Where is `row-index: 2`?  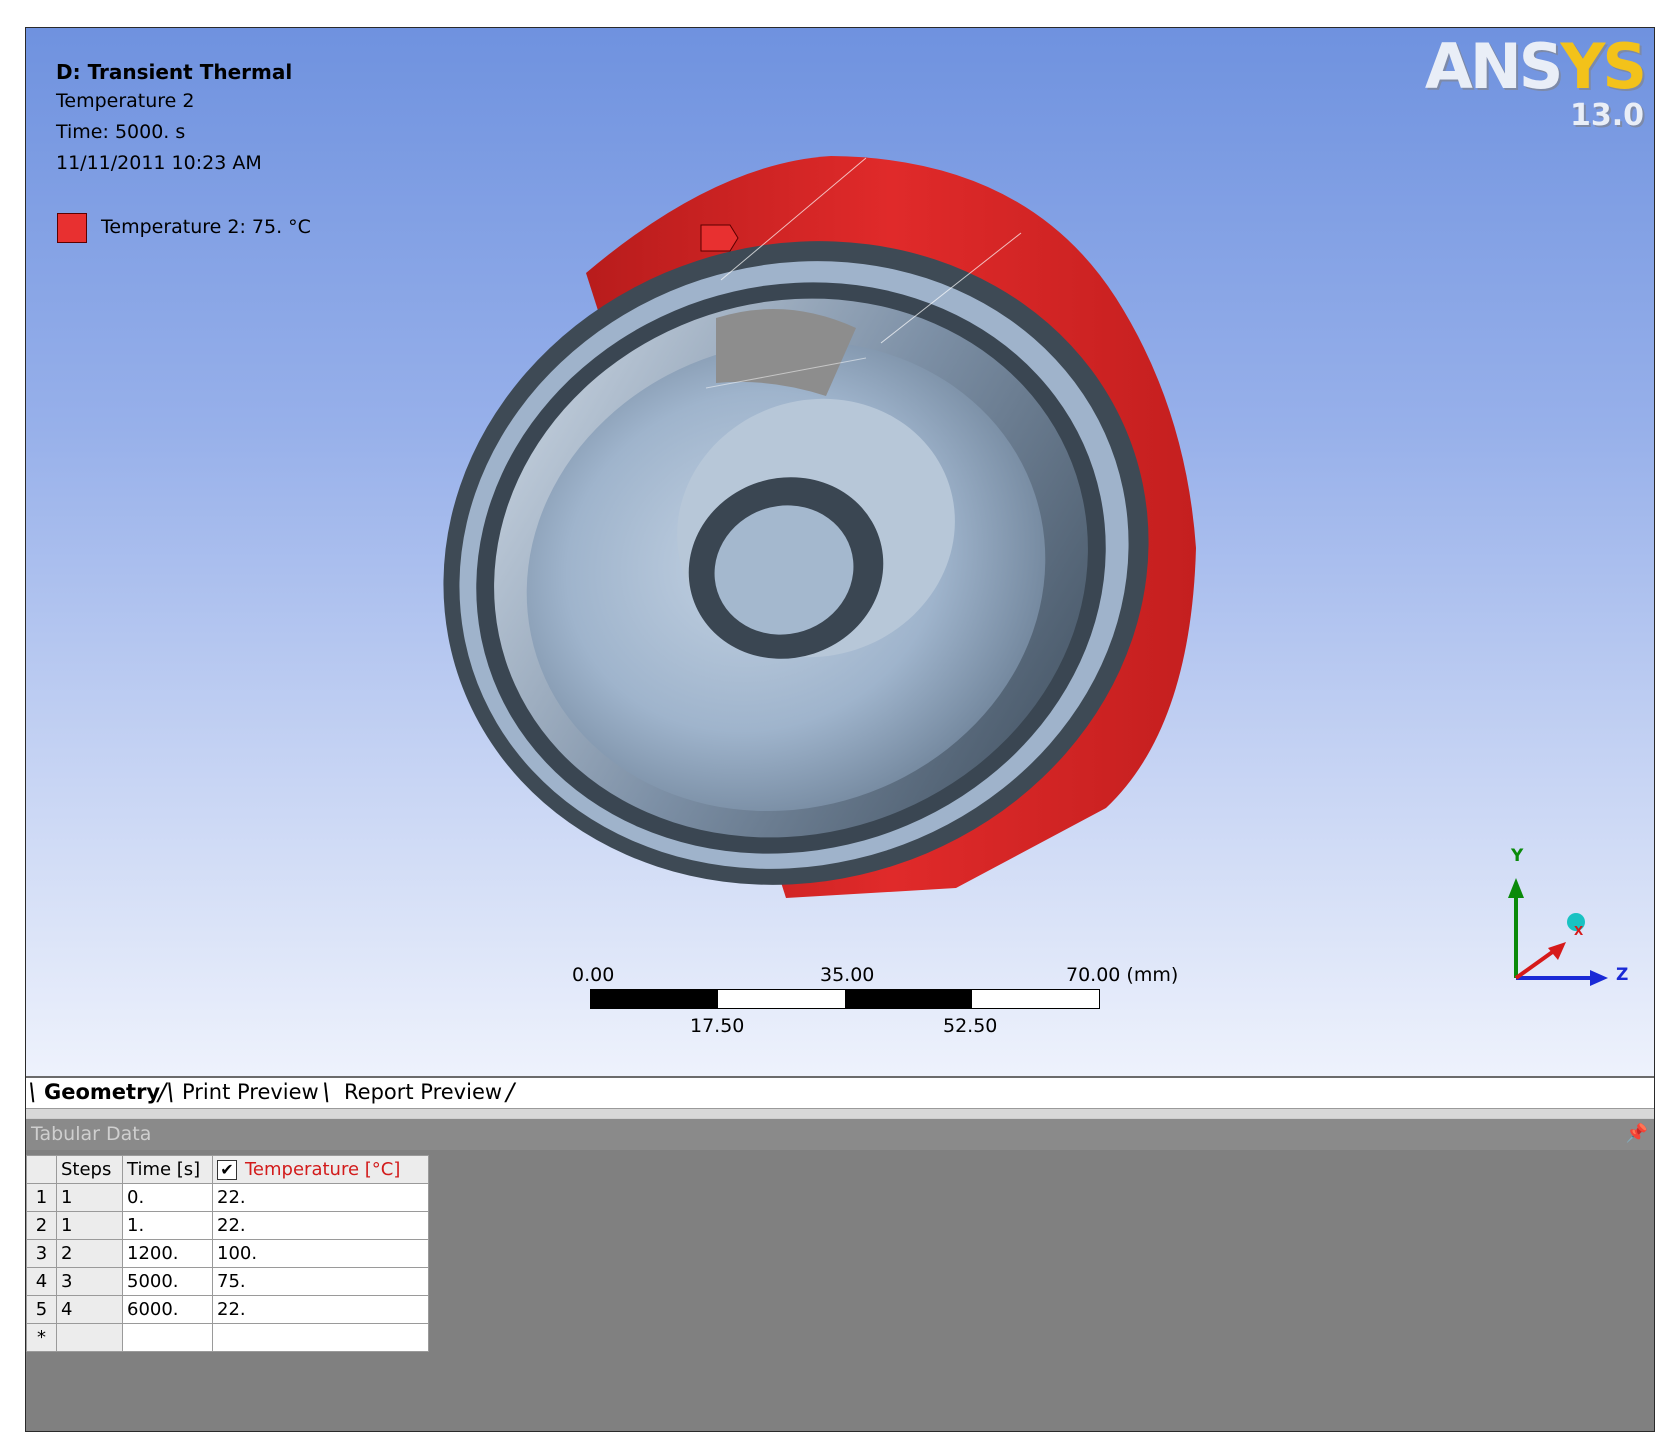
row-index: 2 is located at coordinates (41, 1225).